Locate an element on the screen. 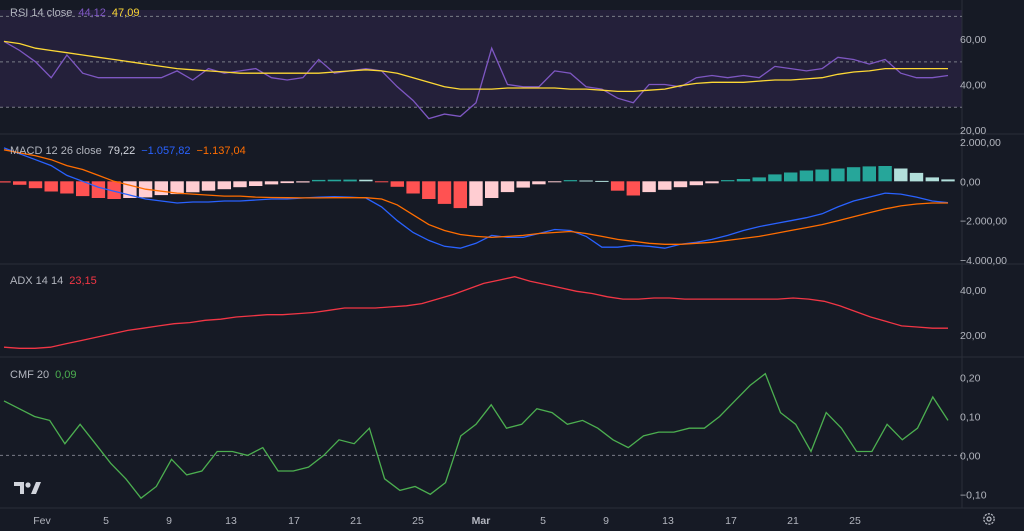 The image size is (1024, 531). adx-tick-label: 40,00 is located at coordinates (973, 291).